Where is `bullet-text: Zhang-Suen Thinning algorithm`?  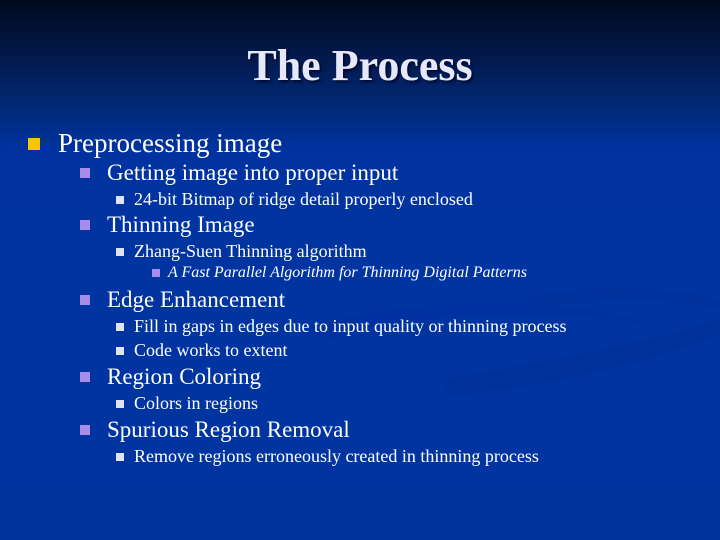 bullet-text: Zhang-Suen Thinning algorithm is located at coordinates (250, 251).